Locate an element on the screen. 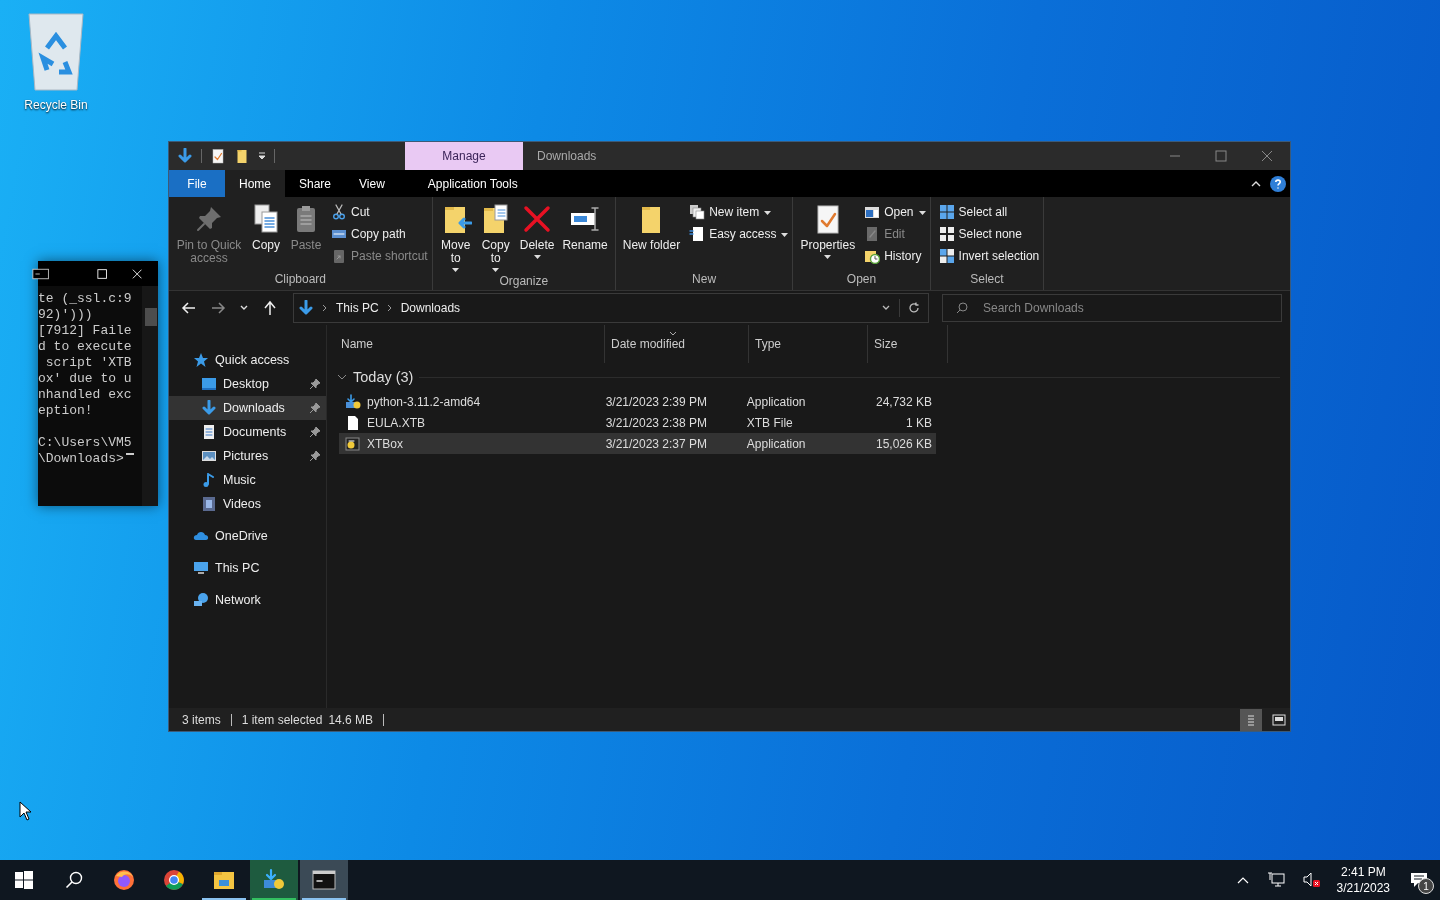  ribbon-tab: Application Tools is located at coordinates (472, 183).